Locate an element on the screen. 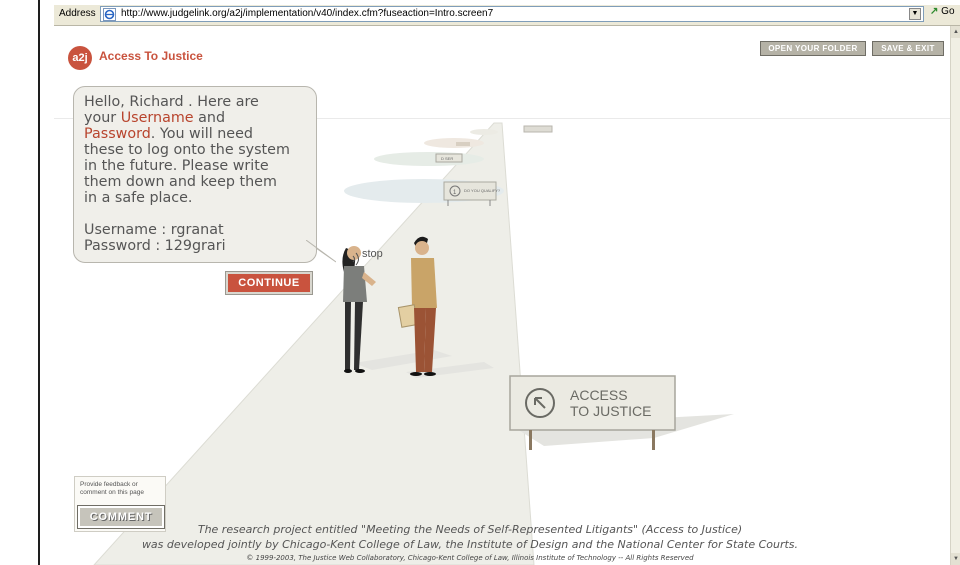  path-clearing-mid is located at coordinates (429, 159).